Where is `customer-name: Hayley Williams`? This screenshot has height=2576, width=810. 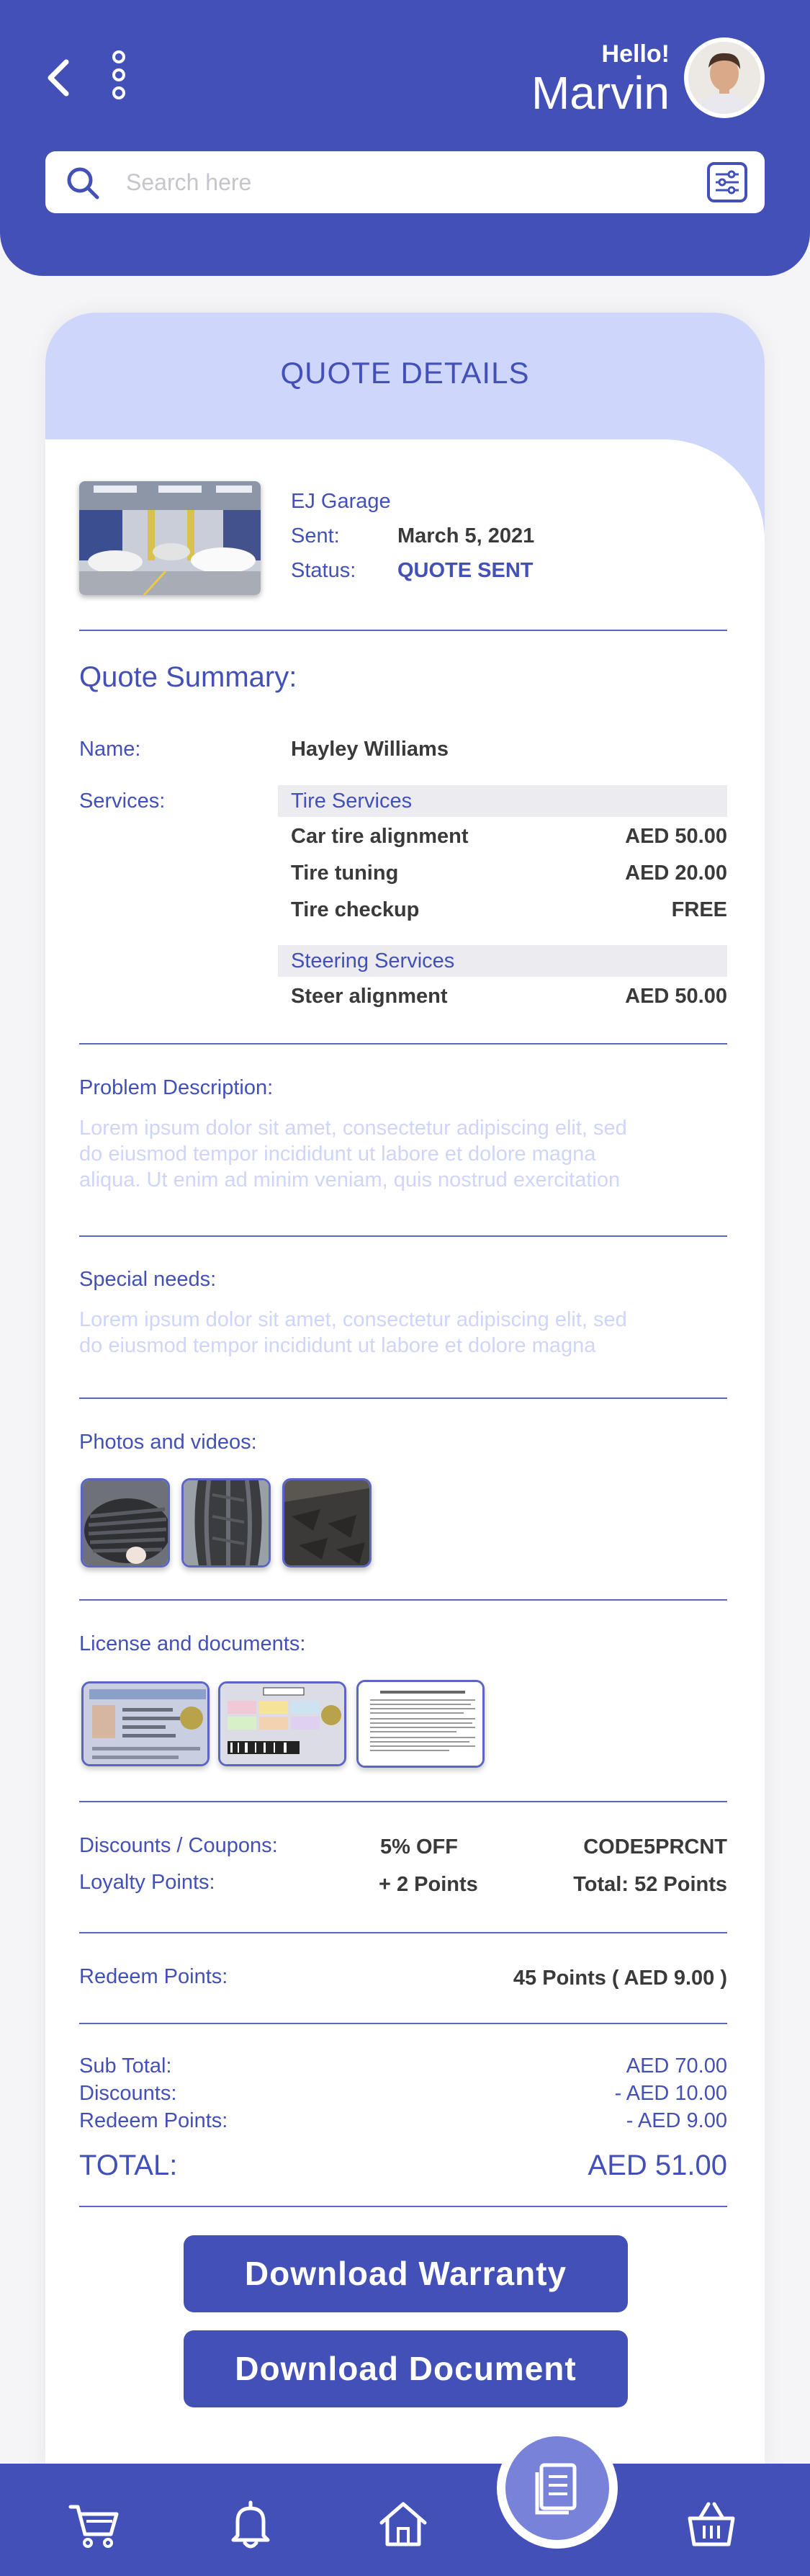
customer-name: Hayley Williams is located at coordinates (370, 749).